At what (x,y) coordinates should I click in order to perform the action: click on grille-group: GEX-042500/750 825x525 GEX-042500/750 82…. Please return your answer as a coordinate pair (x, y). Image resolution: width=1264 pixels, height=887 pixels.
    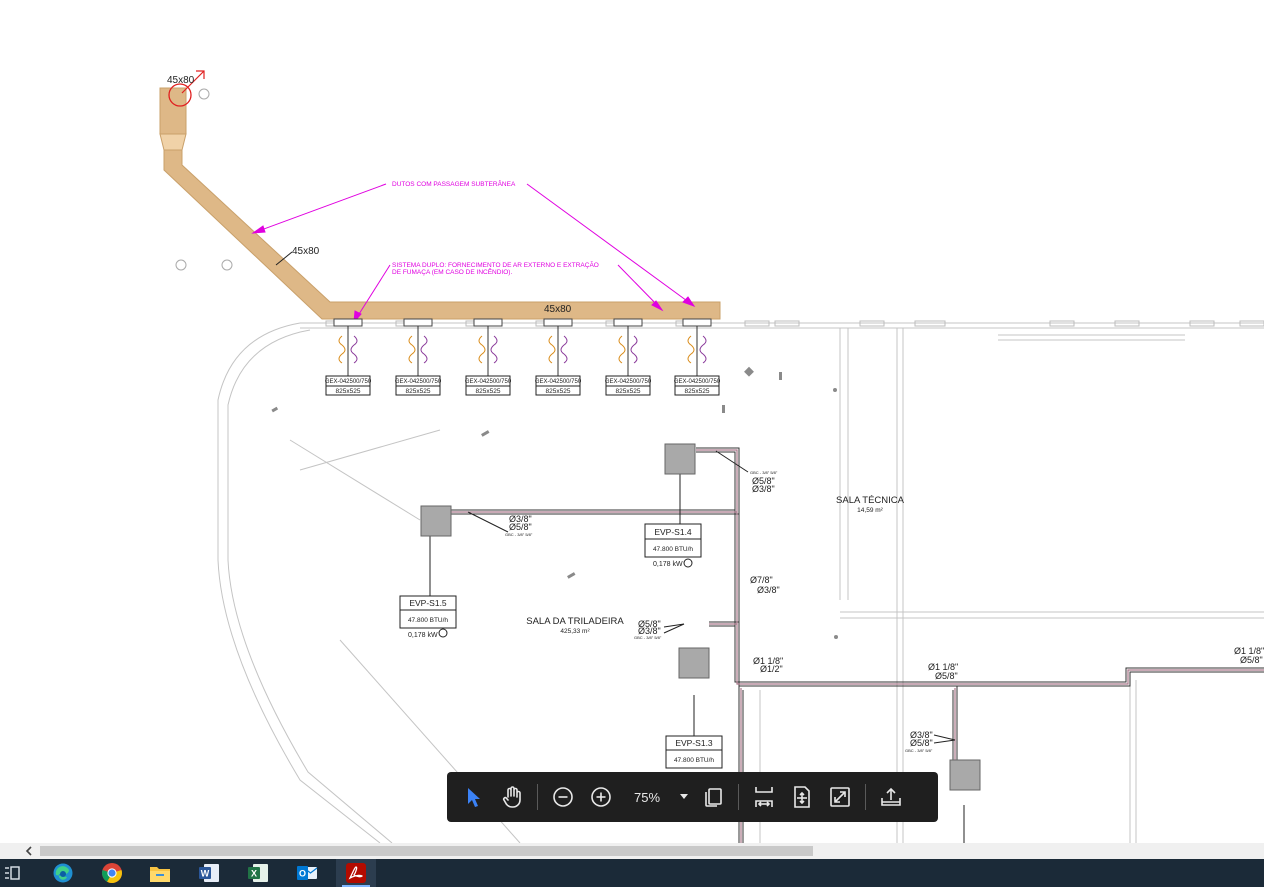
    Looking at the image, I should click on (523, 357).